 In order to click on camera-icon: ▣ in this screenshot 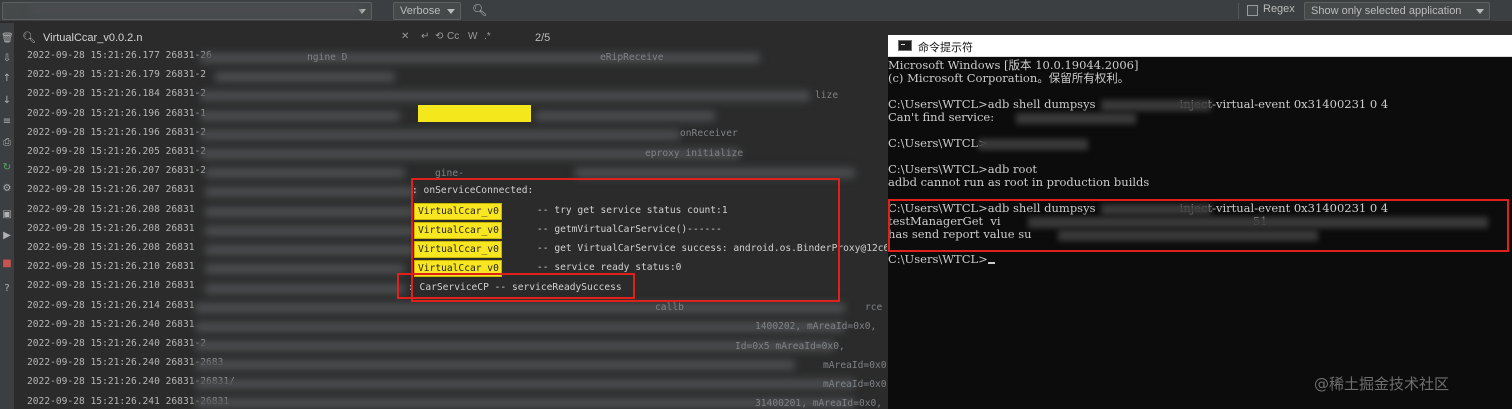, I will do `click(7, 215)`.